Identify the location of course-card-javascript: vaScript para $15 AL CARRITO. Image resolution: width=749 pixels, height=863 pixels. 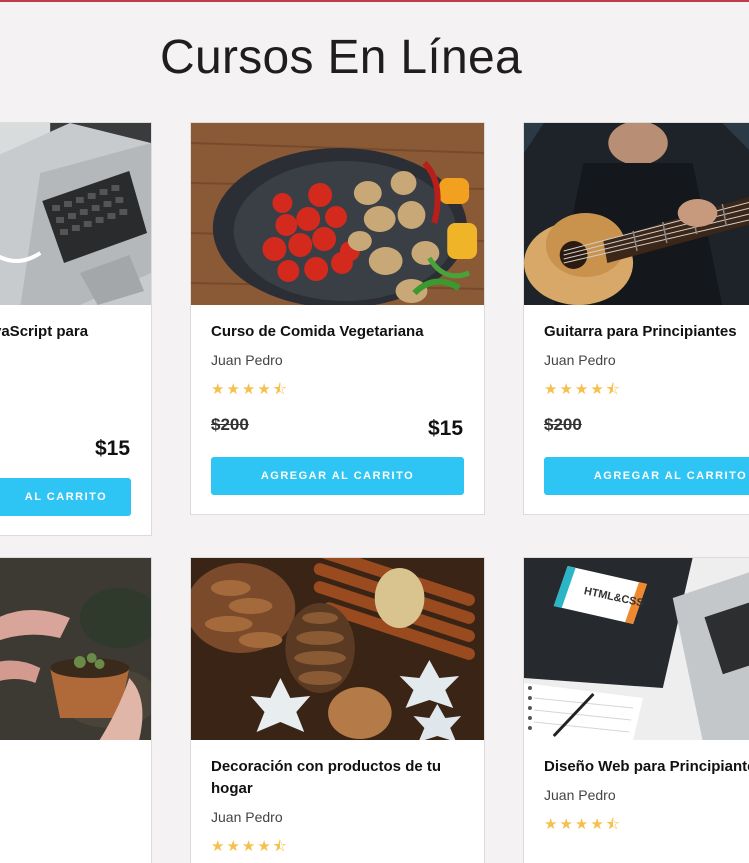
(76, 329).